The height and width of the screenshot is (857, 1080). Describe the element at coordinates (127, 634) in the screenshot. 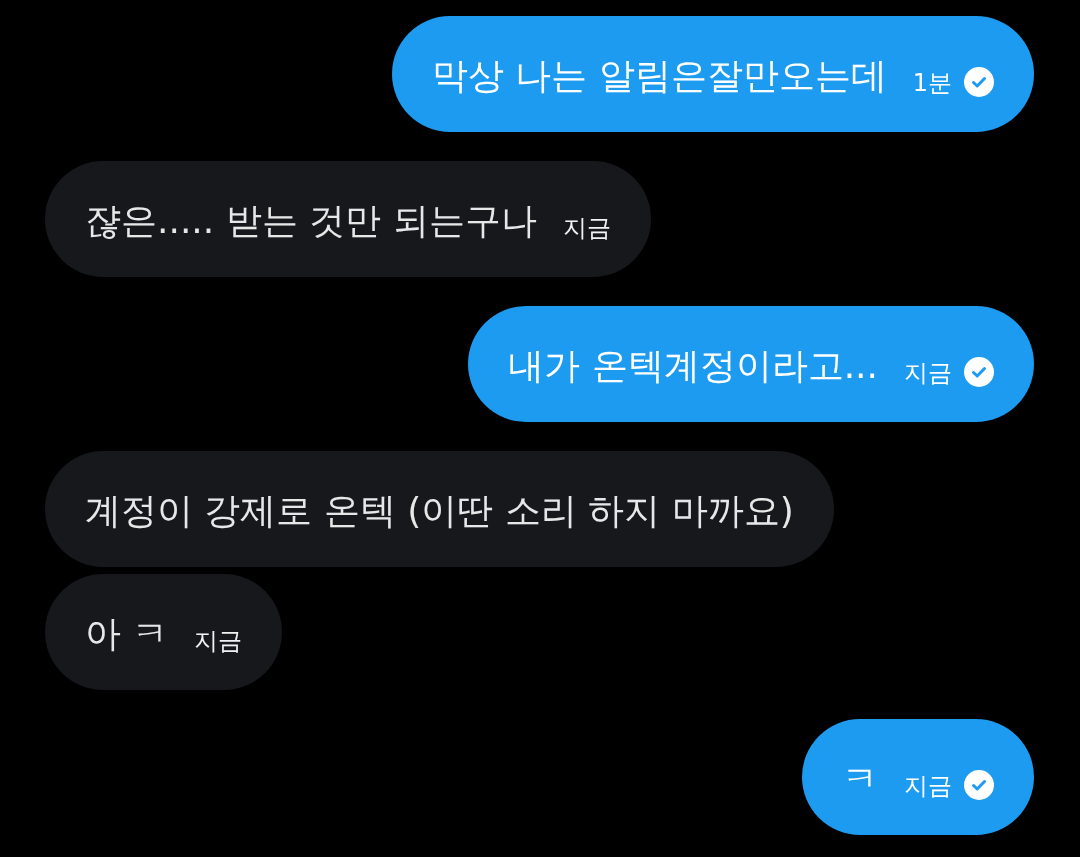

I see `message-text: 아 ㅋ` at that location.